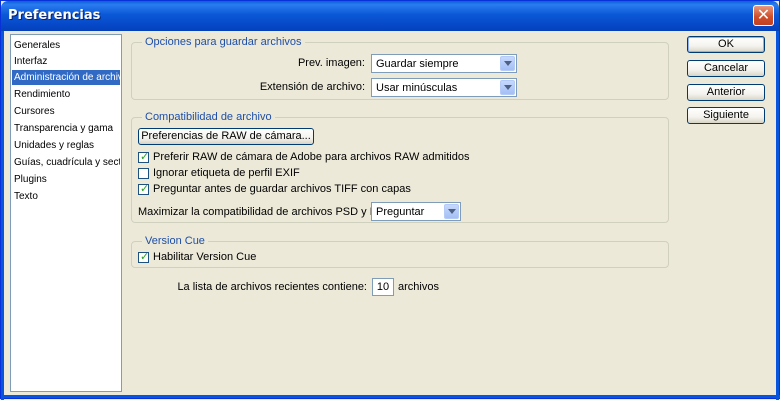 The width and height of the screenshot is (780, 400). What do you see at coordinates (66, 162) in the screenshot?
I see `sidebar-item-guias: Guías, cuadrícula y sectores` at bounding box center [66, 162].